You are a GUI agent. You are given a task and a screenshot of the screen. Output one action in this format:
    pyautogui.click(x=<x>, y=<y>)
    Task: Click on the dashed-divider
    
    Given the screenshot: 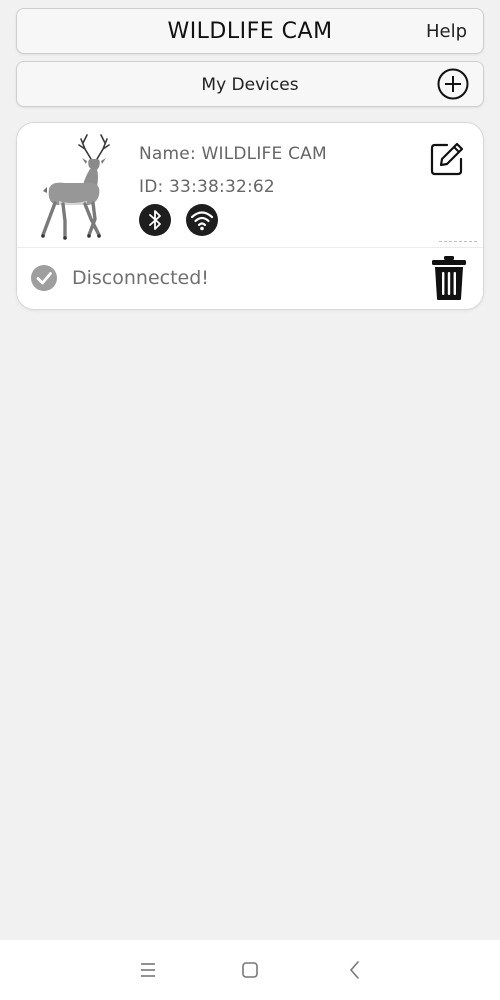 What is the action you would take?
    pyautogui.click(x=458, y=241)
    